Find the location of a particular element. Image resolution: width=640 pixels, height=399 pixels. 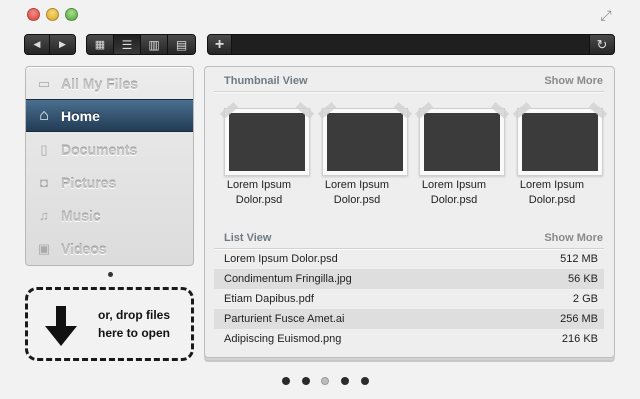

list-item: Parturient Fusce Amet.ai 256 MB is located at coordinates (409, 319).